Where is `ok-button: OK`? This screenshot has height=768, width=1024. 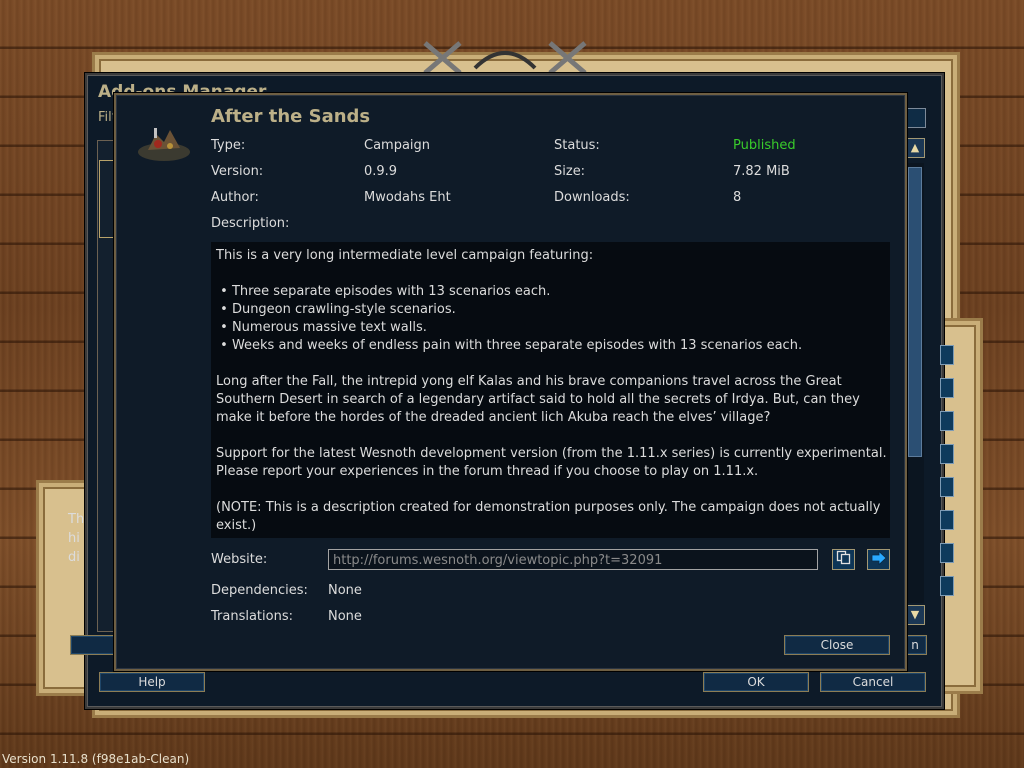
ok-button: OK is located at coordinates (756, 682).